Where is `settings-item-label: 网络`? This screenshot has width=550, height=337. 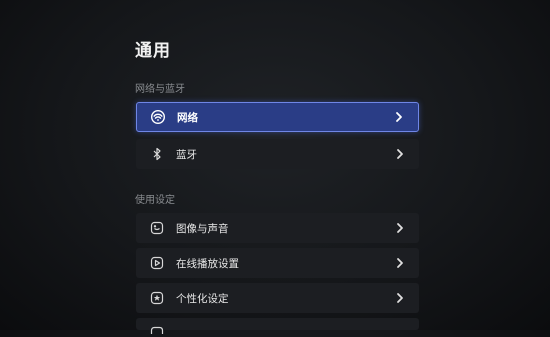
settings-item-label: 网络 is located at coordinates (187, 117).